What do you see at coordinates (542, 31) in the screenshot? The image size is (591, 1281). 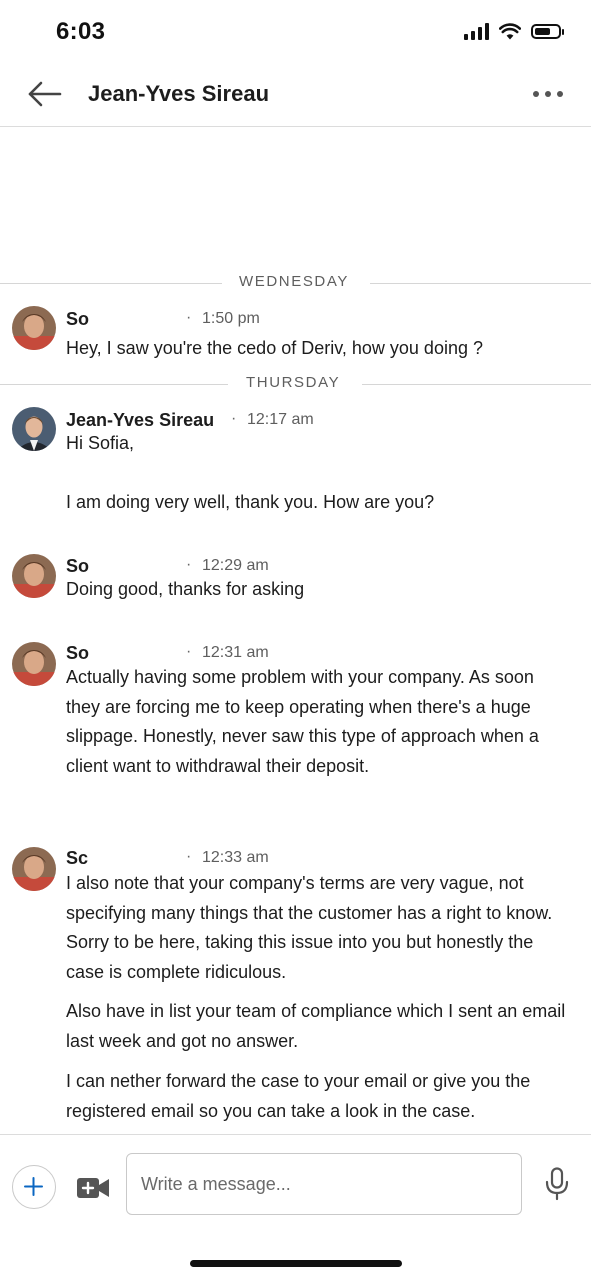 I see `battery-level` at bounding box center [542, 31].